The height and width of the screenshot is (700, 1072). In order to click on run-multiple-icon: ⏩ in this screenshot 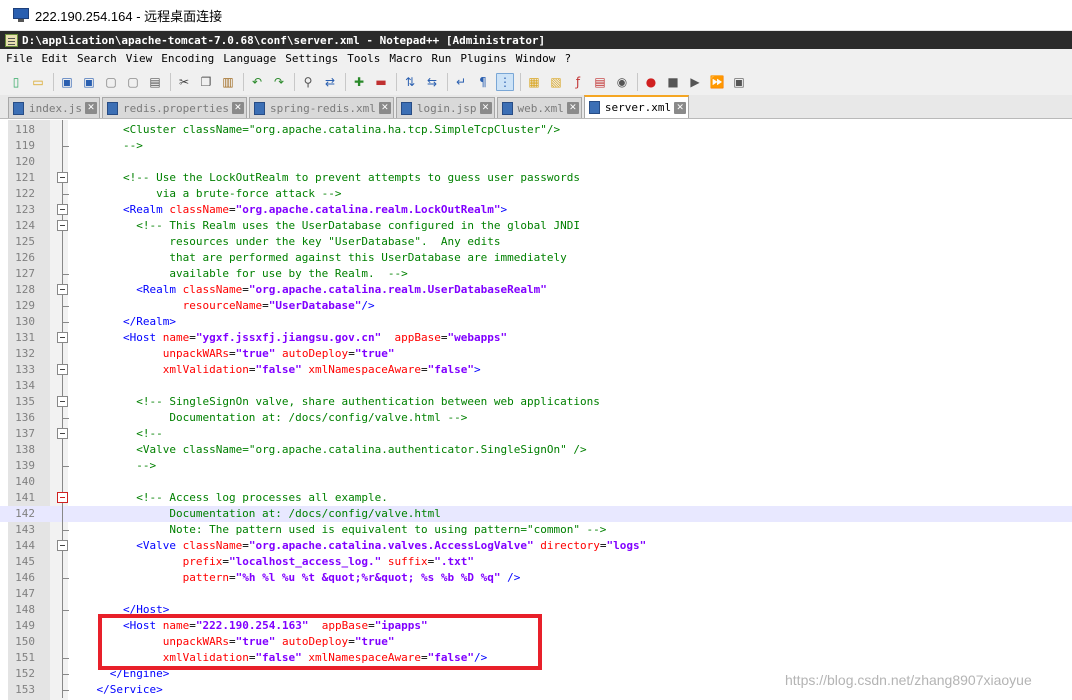, I will do `click(717, 82)`.